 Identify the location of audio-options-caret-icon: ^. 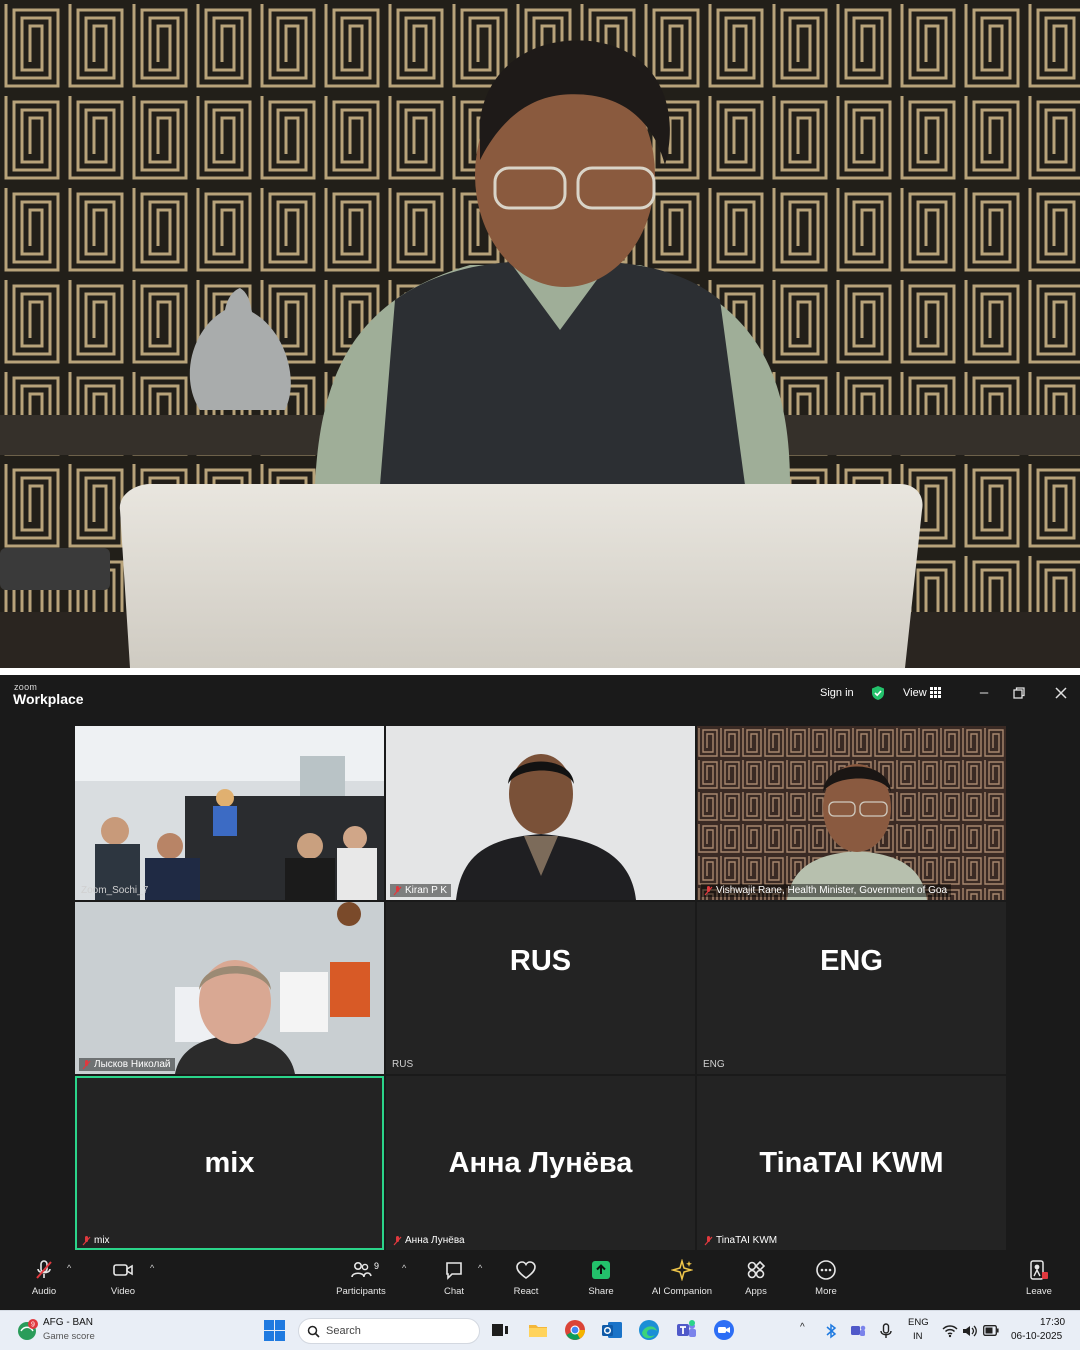
(69, 1268).